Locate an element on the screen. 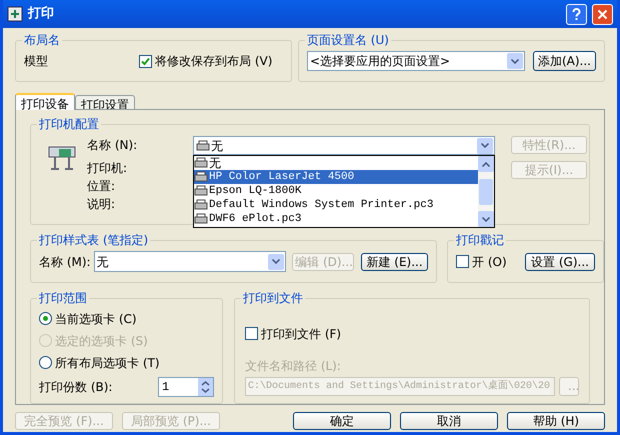  field-label: 位置: is located at coordinates (101, 186).